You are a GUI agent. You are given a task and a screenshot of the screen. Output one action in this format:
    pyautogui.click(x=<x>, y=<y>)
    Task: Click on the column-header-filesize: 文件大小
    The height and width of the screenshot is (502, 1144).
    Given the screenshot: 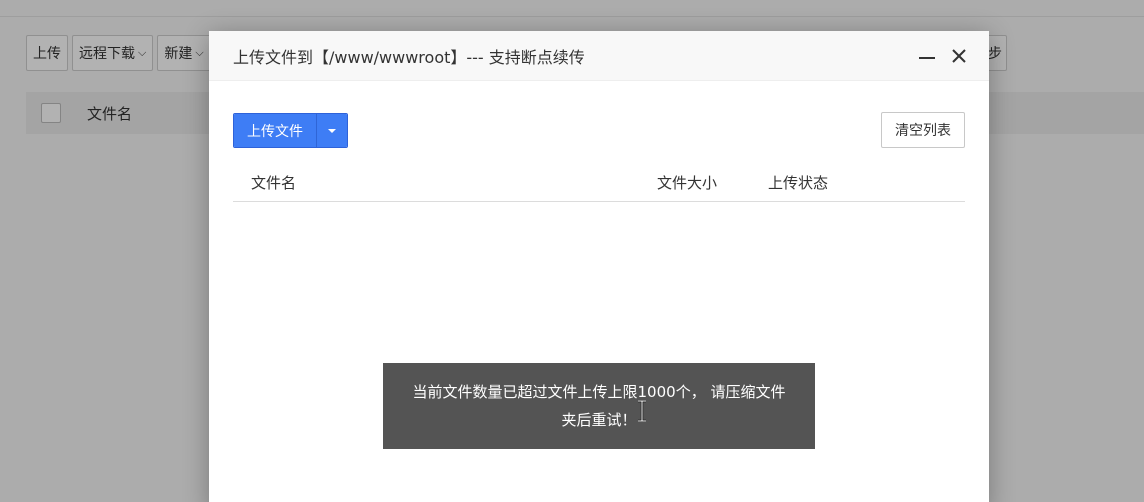 What is the action you would take?
    pyautogui.click(x=687, y=183)
    